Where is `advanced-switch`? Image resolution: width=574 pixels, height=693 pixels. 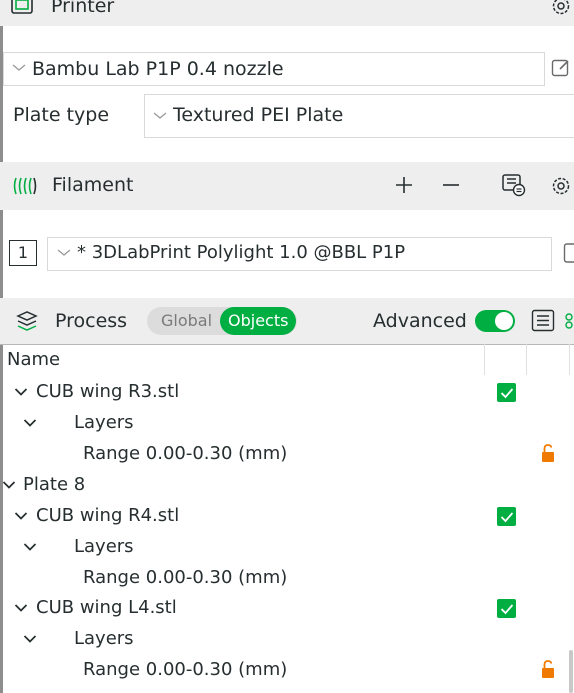 advanced-switch is located at coordinates (495, 321).